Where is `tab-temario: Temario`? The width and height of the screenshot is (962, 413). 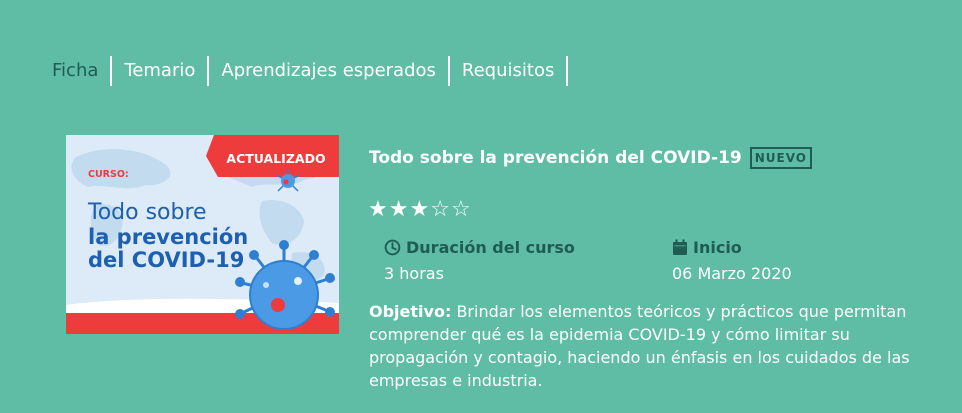
tab-temario: Temario is located at coordinates (161, 71).